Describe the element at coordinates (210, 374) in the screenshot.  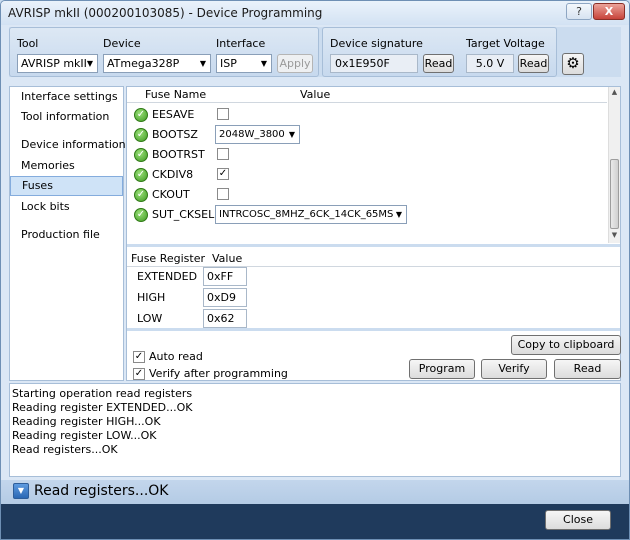
I see `verify-after-checkbox: ✓ Verify after programming` at that location.